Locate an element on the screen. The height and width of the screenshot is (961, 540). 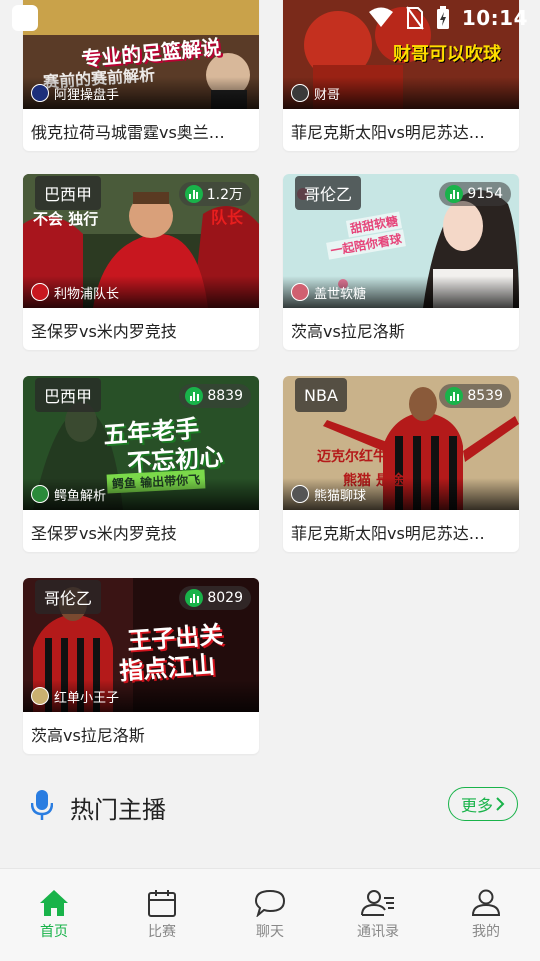
card-thumbnail: 巴西甲 8839 五年老手 不忘初心 鳄鱼 输出带你飞 鳄鱼解析 is located at coordinates (141, 443).